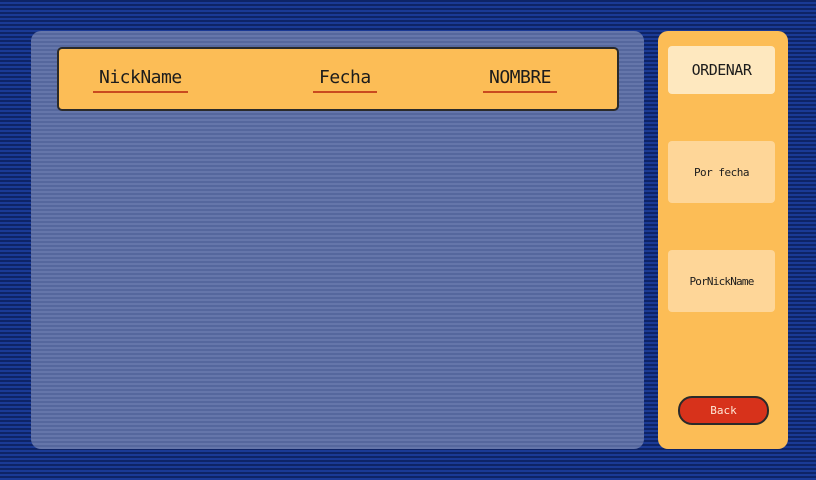  I want to click on back-button: Back, so click(723, 410).